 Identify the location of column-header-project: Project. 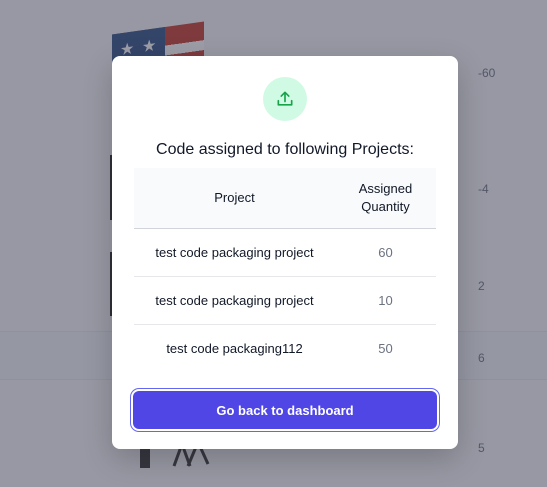
(234, 198).